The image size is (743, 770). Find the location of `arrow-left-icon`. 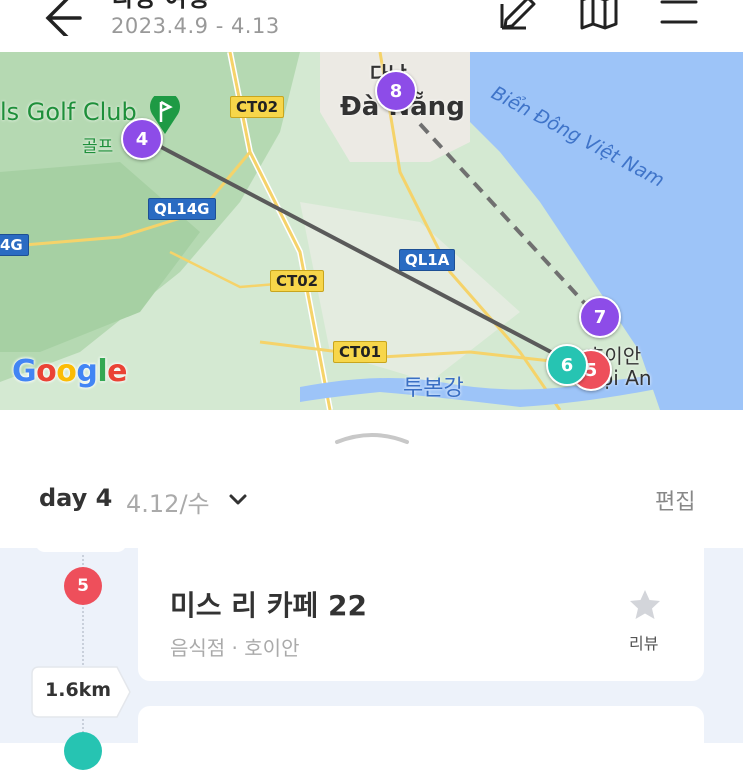

arrow-left-icon is located at coordinates (63, 20).